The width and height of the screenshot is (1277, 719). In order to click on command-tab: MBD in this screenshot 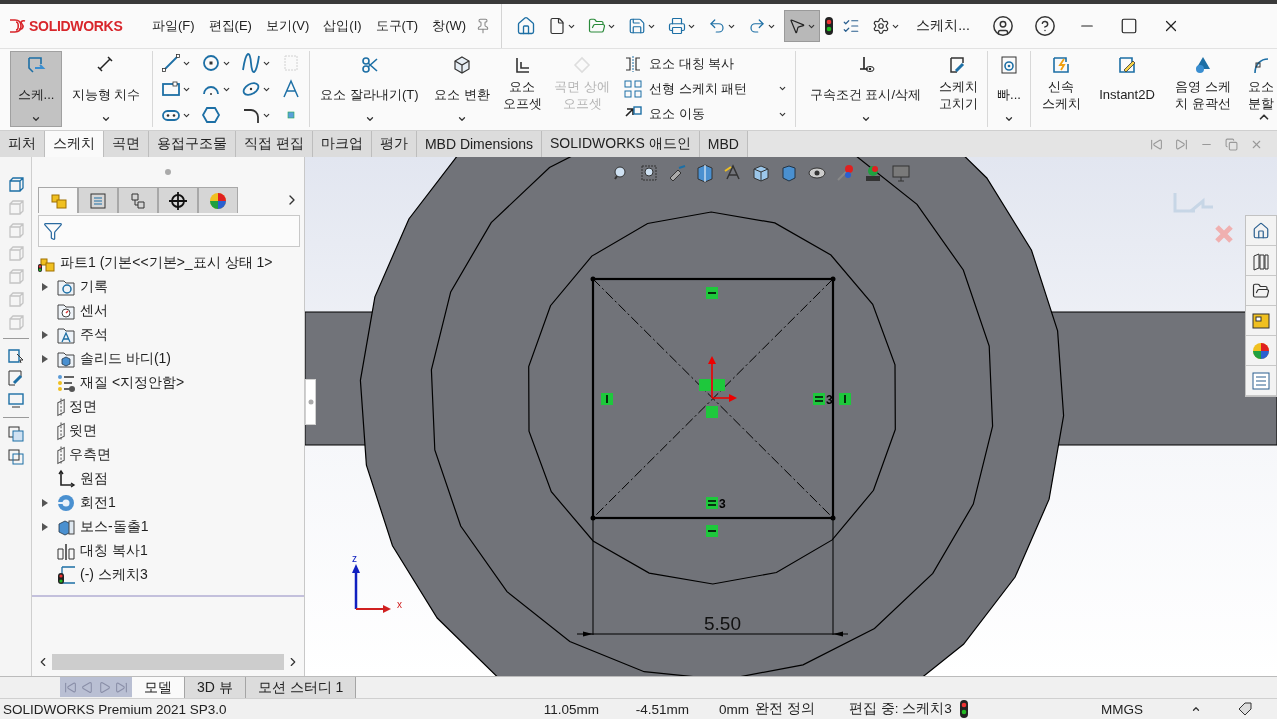, I will do `click(723, 144)`.